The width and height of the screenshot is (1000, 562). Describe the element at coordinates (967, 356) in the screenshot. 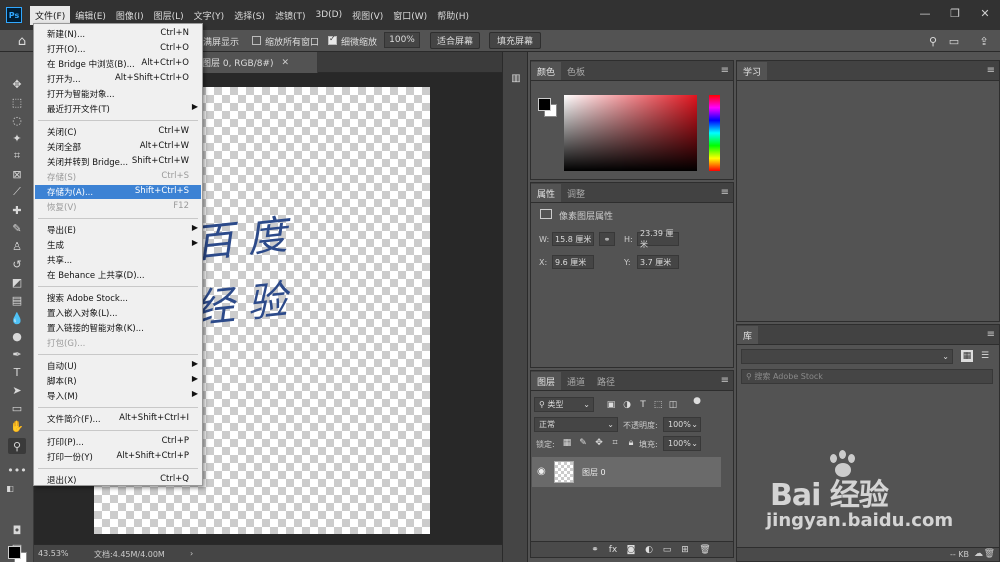

I see `grid-view-icon: ▦` at that location.